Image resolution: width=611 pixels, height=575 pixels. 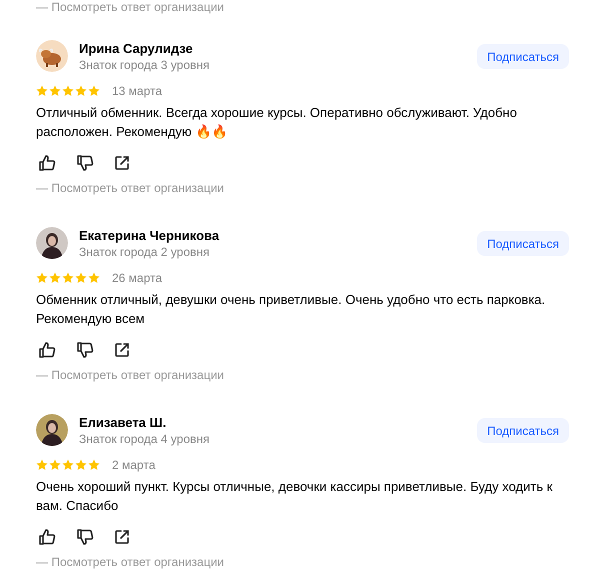 What do you see at coordinates (137, 278) in the screenshot?
I see `review-date: 26 марта` at bounding box center [137, 278].